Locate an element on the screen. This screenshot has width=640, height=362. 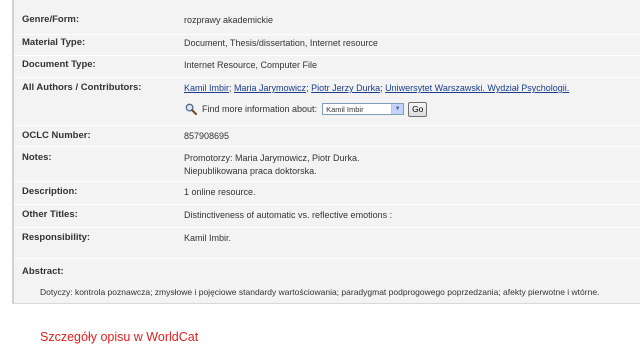
find-more-label: Find more information about: is located at coordinates (260, 109).